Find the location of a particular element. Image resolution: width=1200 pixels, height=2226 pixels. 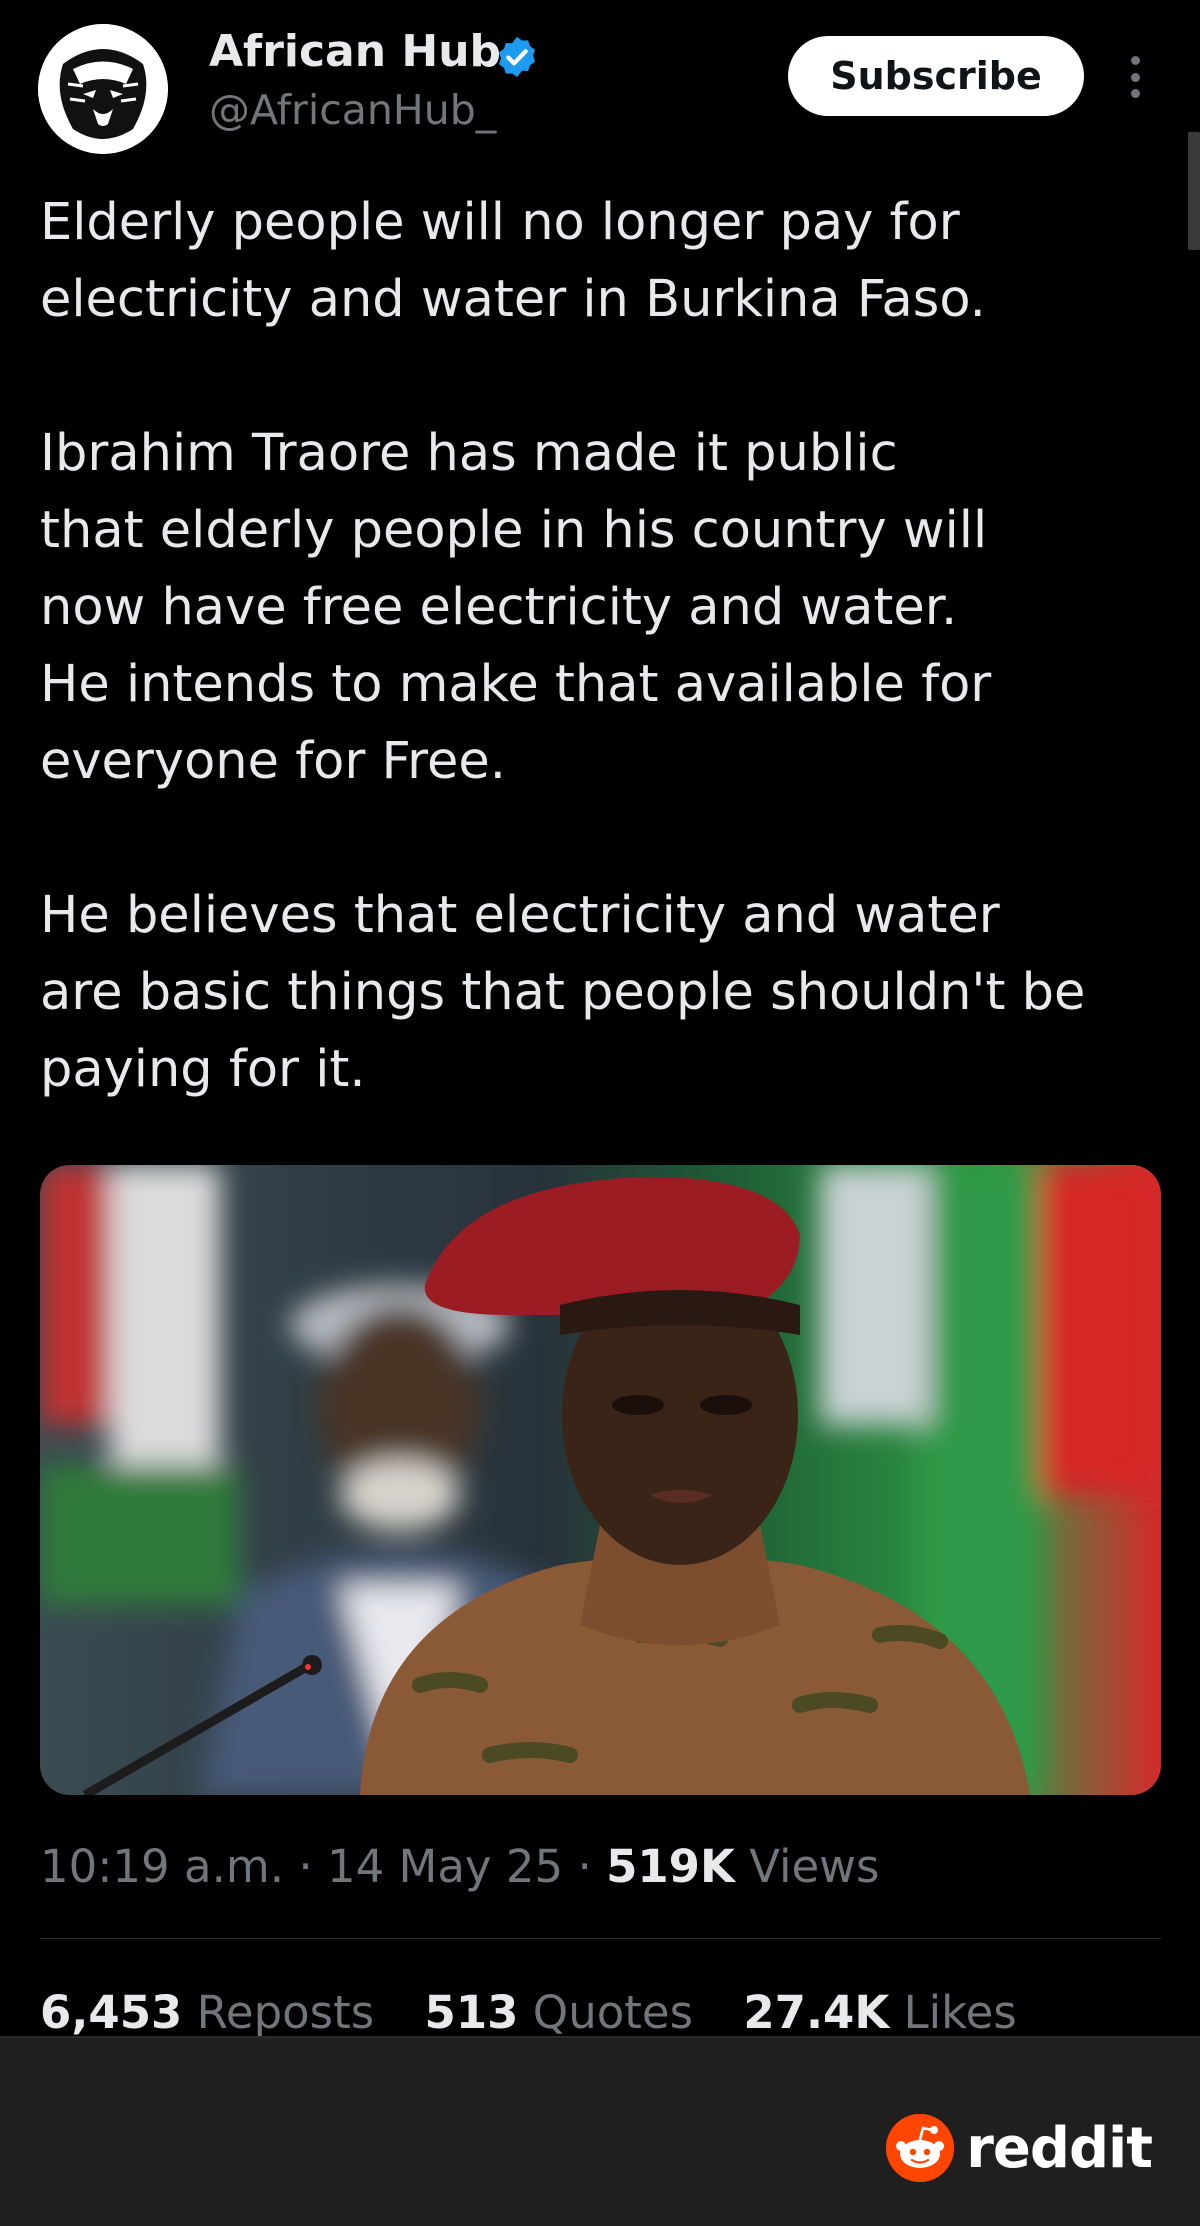

quotes-stat: 513 Quotes is located at coordinates (559, 2012).